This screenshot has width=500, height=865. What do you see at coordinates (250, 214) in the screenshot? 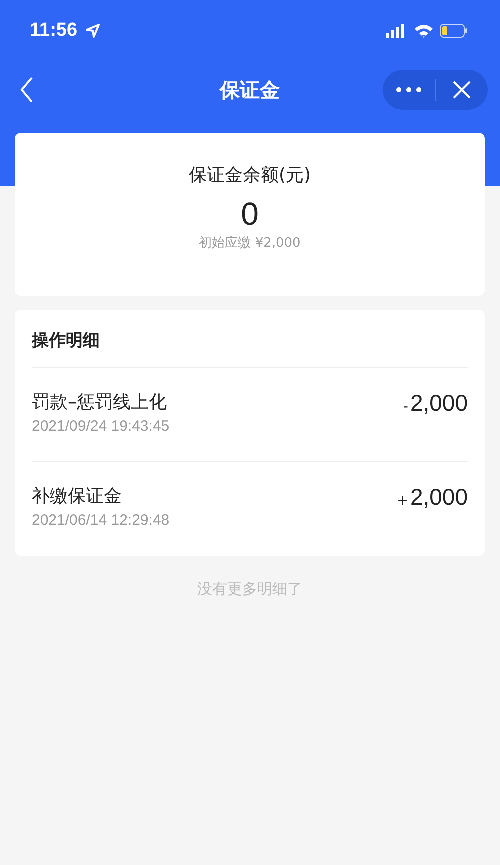
I see `balance-amount: 0` at bounding box center [250, 214].